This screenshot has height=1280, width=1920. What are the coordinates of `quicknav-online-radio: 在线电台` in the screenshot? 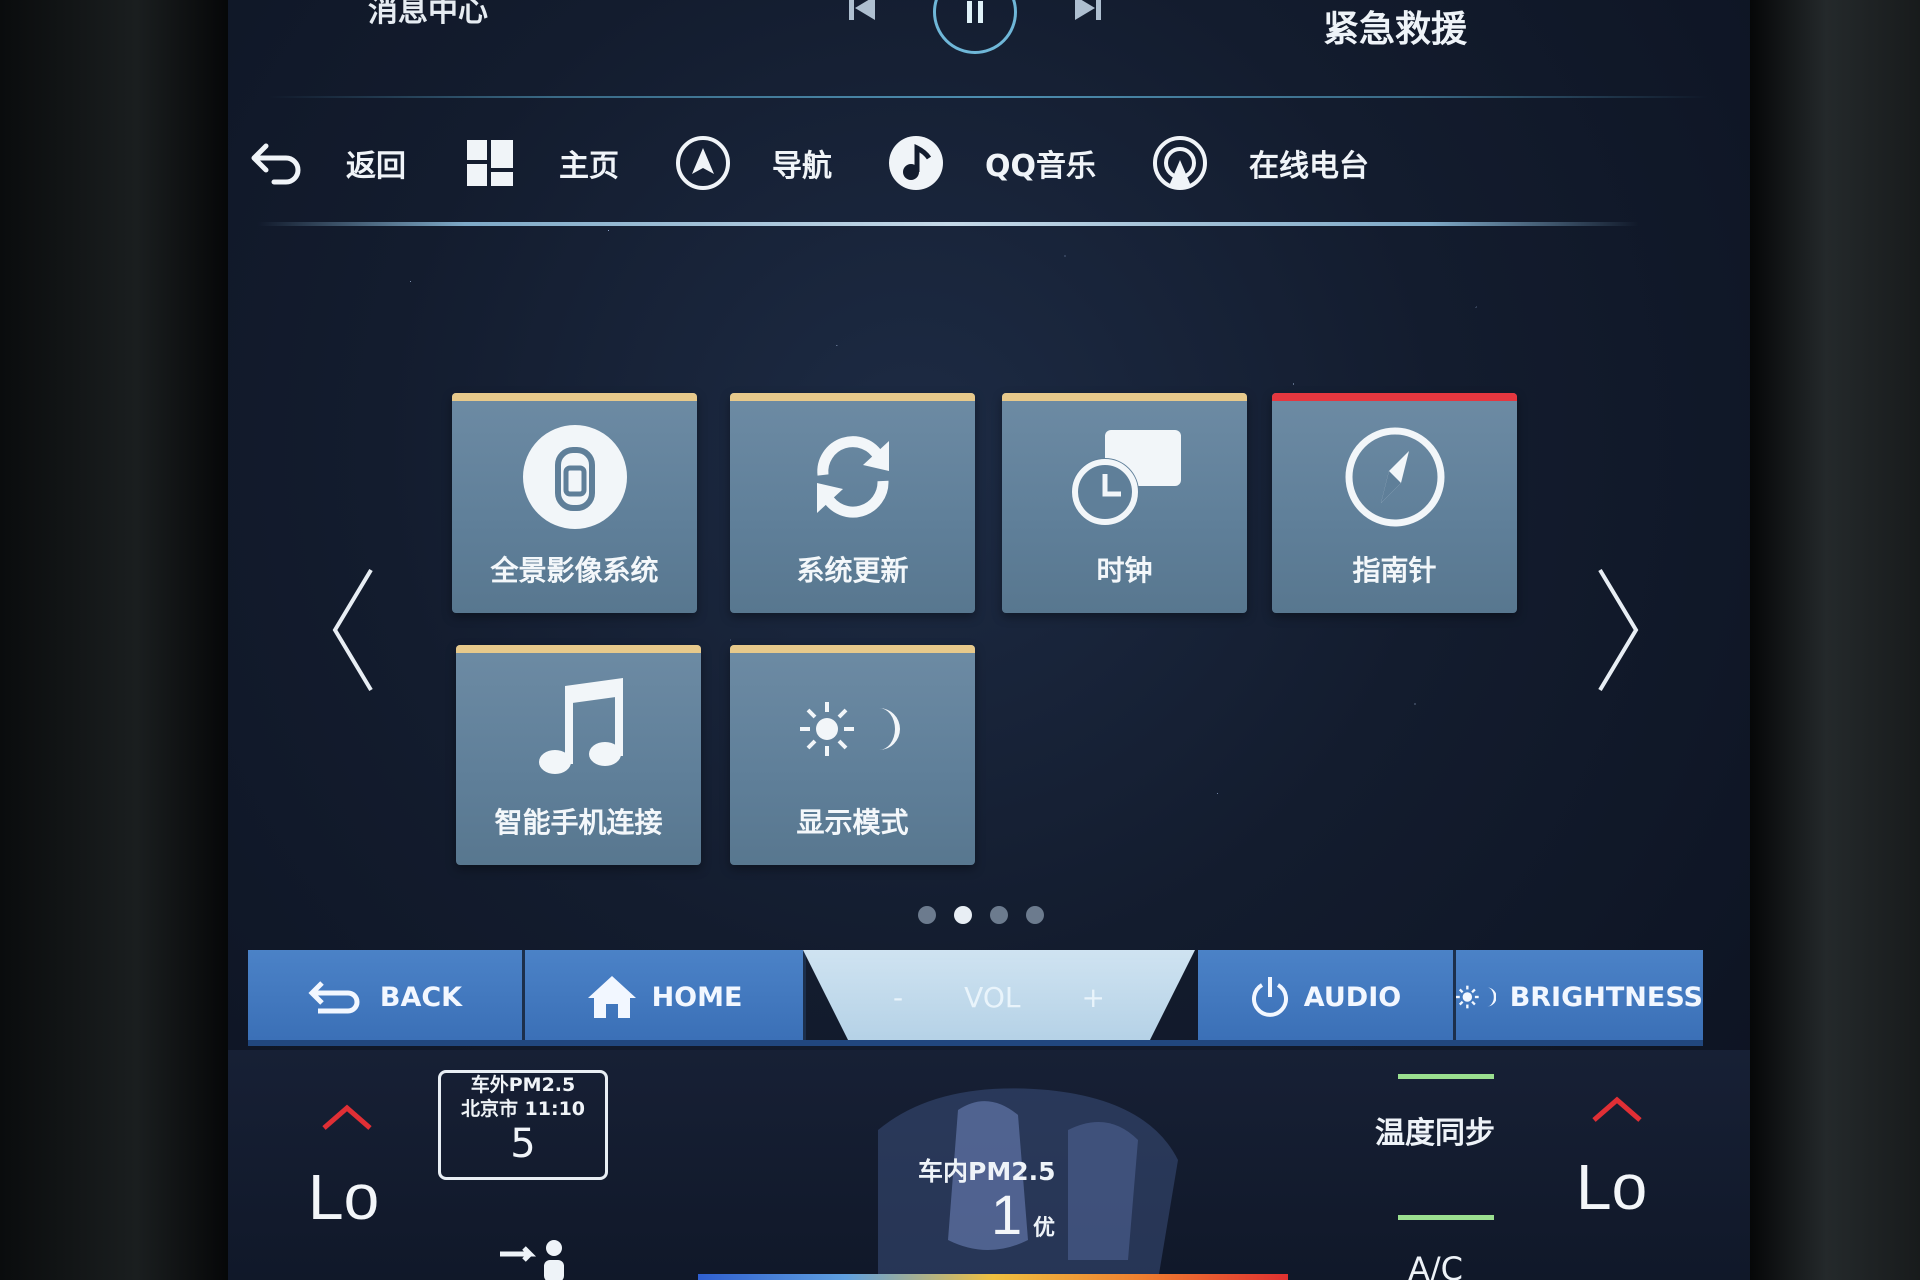 It's located at (1260, 163).